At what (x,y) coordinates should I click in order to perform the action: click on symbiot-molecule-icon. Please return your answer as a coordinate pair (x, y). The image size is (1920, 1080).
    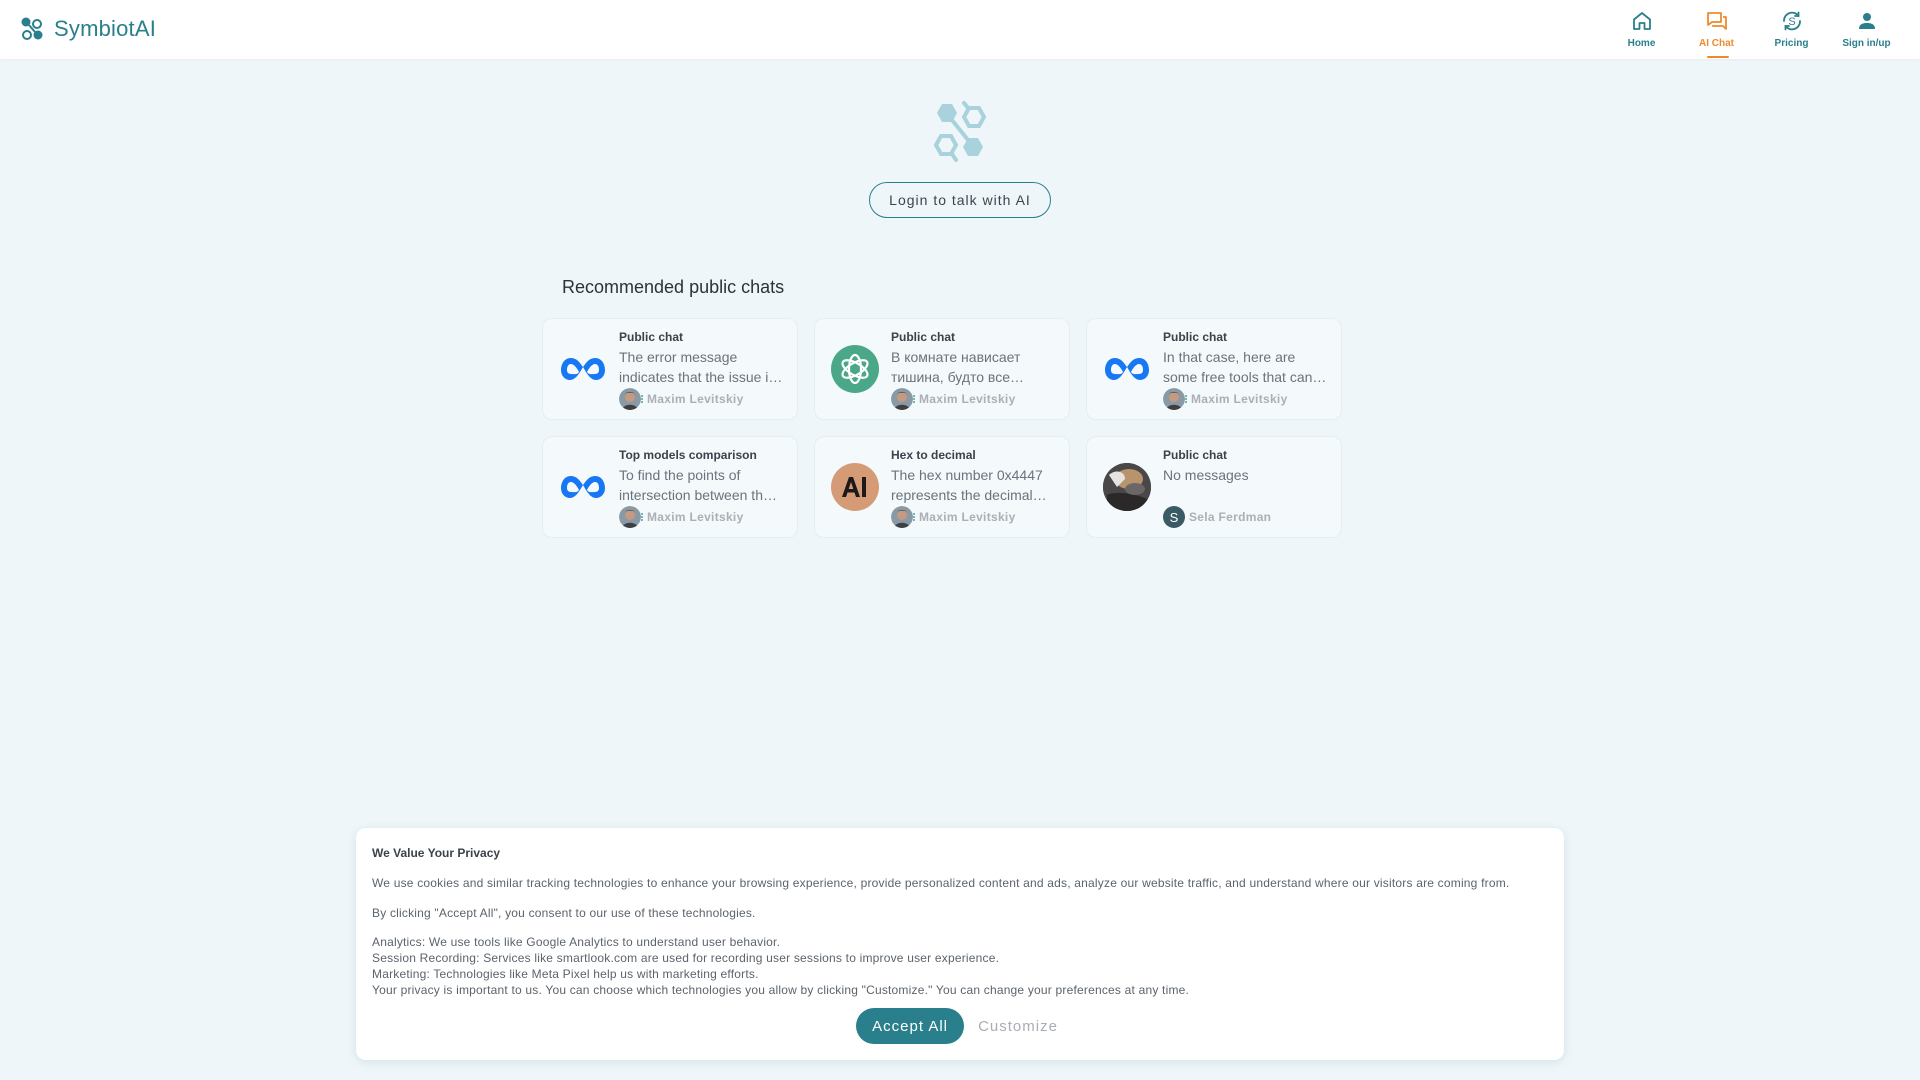
    Looking at the image, I should click on (960, 131).